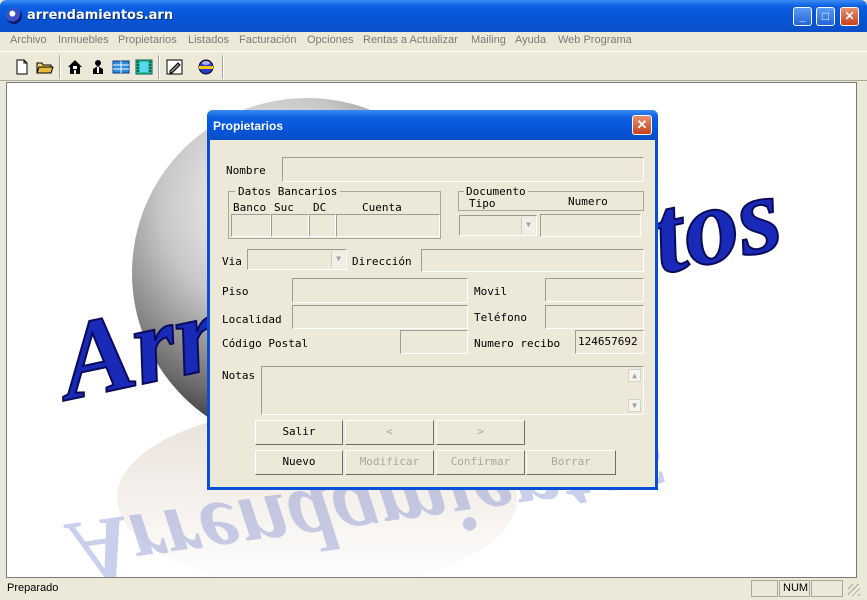 Image resolution: width=867 pixels, height=600 pixels. I want to click on telefono-field, so click(594, 317).